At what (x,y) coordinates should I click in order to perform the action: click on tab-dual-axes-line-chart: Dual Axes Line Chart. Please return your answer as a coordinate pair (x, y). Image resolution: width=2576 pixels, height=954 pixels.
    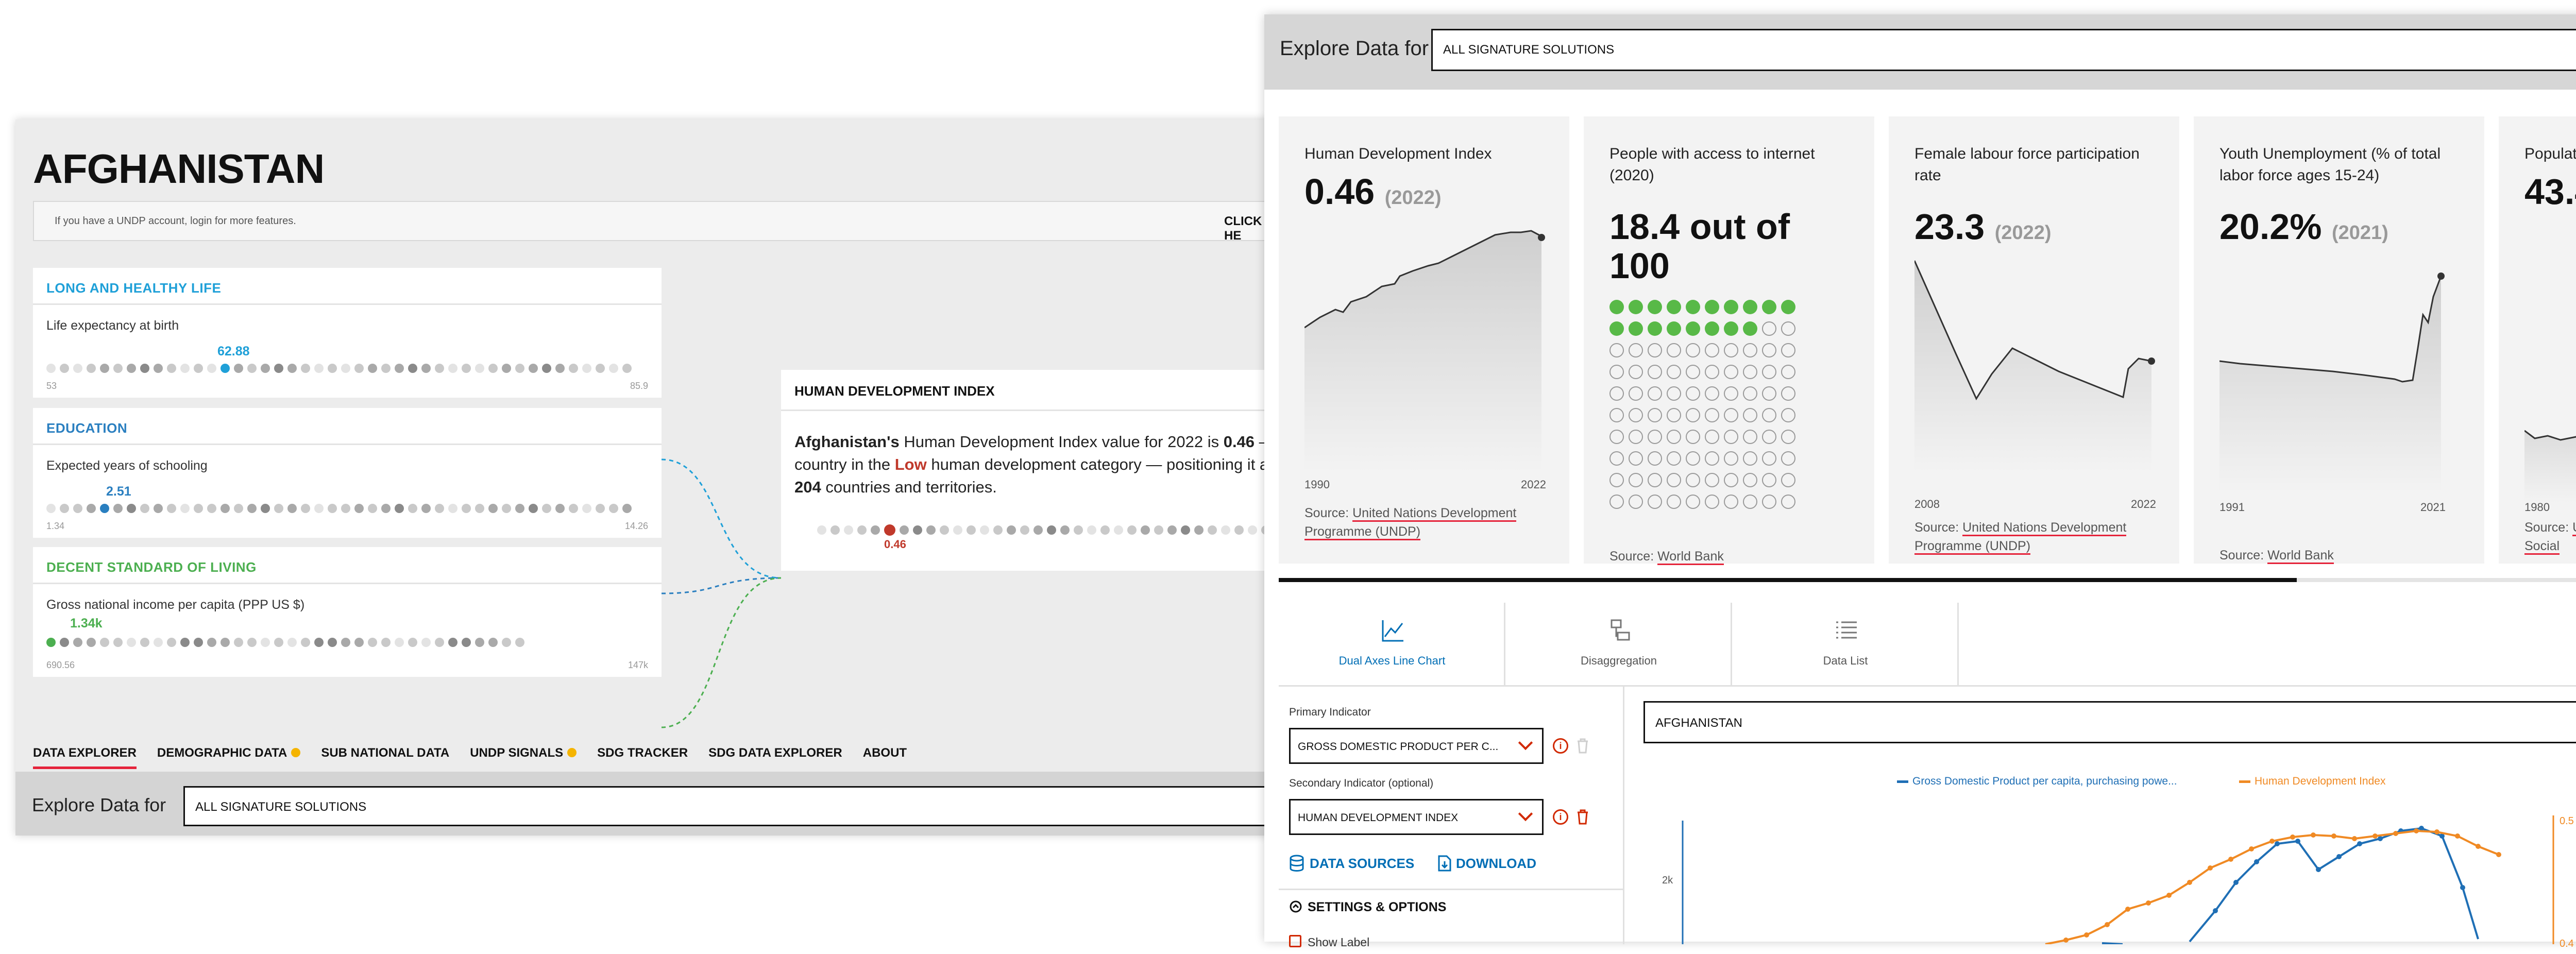
    Looking at the image, I should click on (1392, 644).